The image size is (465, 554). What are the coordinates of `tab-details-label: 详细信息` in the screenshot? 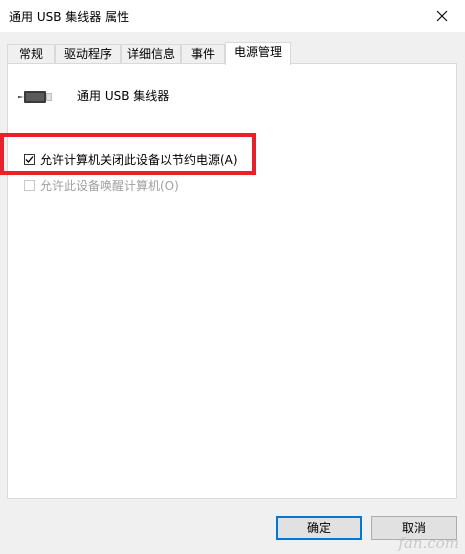 It's located at (150, 54).